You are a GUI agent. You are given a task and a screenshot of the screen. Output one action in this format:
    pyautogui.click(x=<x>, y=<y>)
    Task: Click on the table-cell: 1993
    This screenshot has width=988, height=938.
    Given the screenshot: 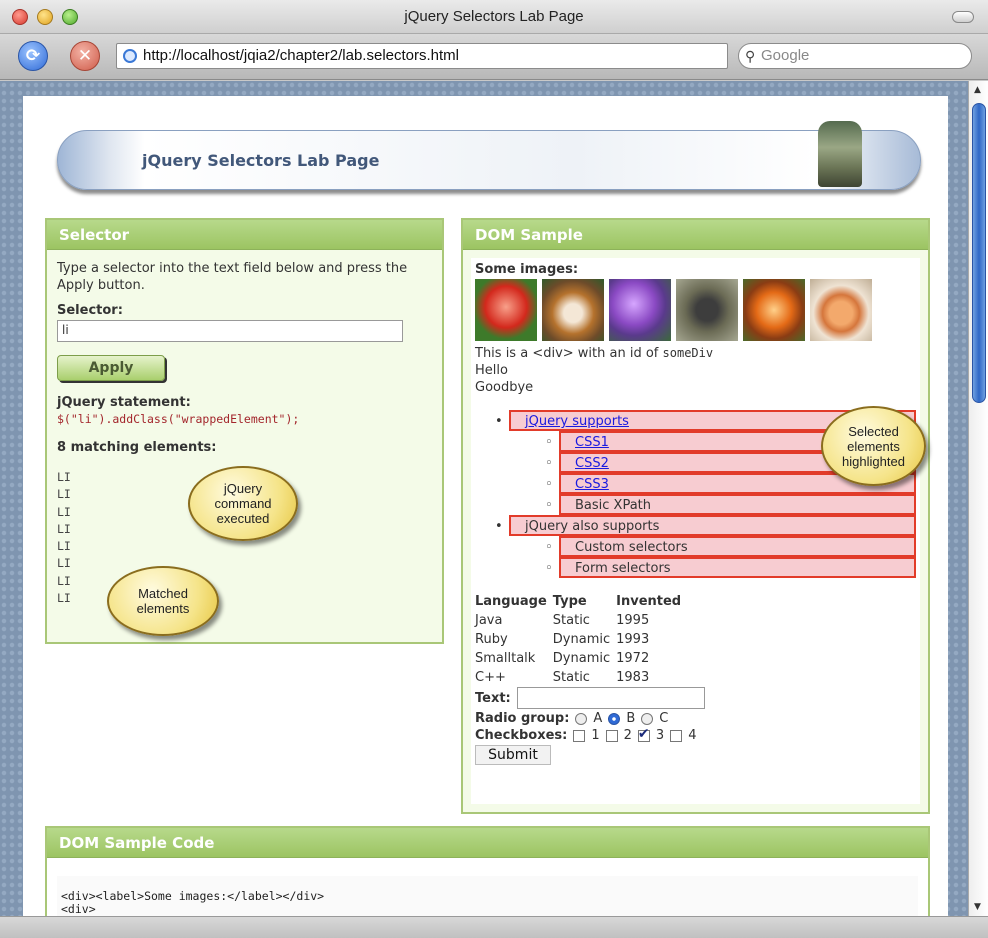 What is the action you would take?
    pyautogui.click(x=633, y=639)
    